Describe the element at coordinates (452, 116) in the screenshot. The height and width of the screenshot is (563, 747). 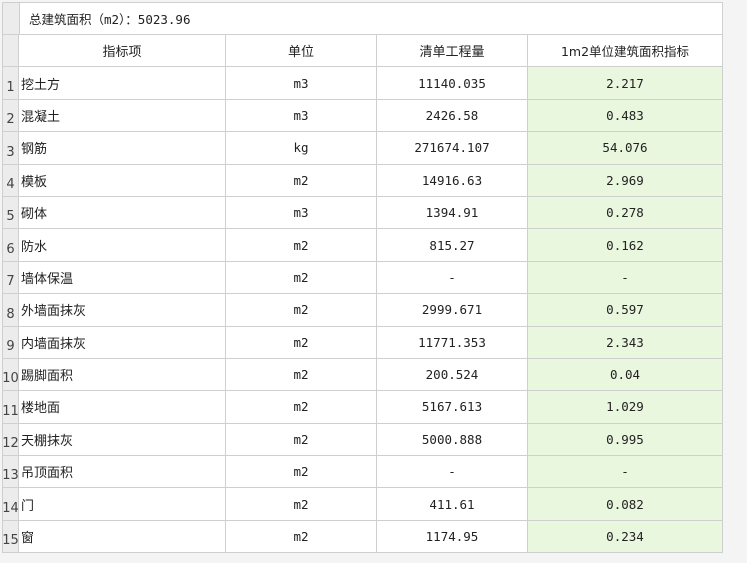
I see `qty-cell: 2426.58` at that location.